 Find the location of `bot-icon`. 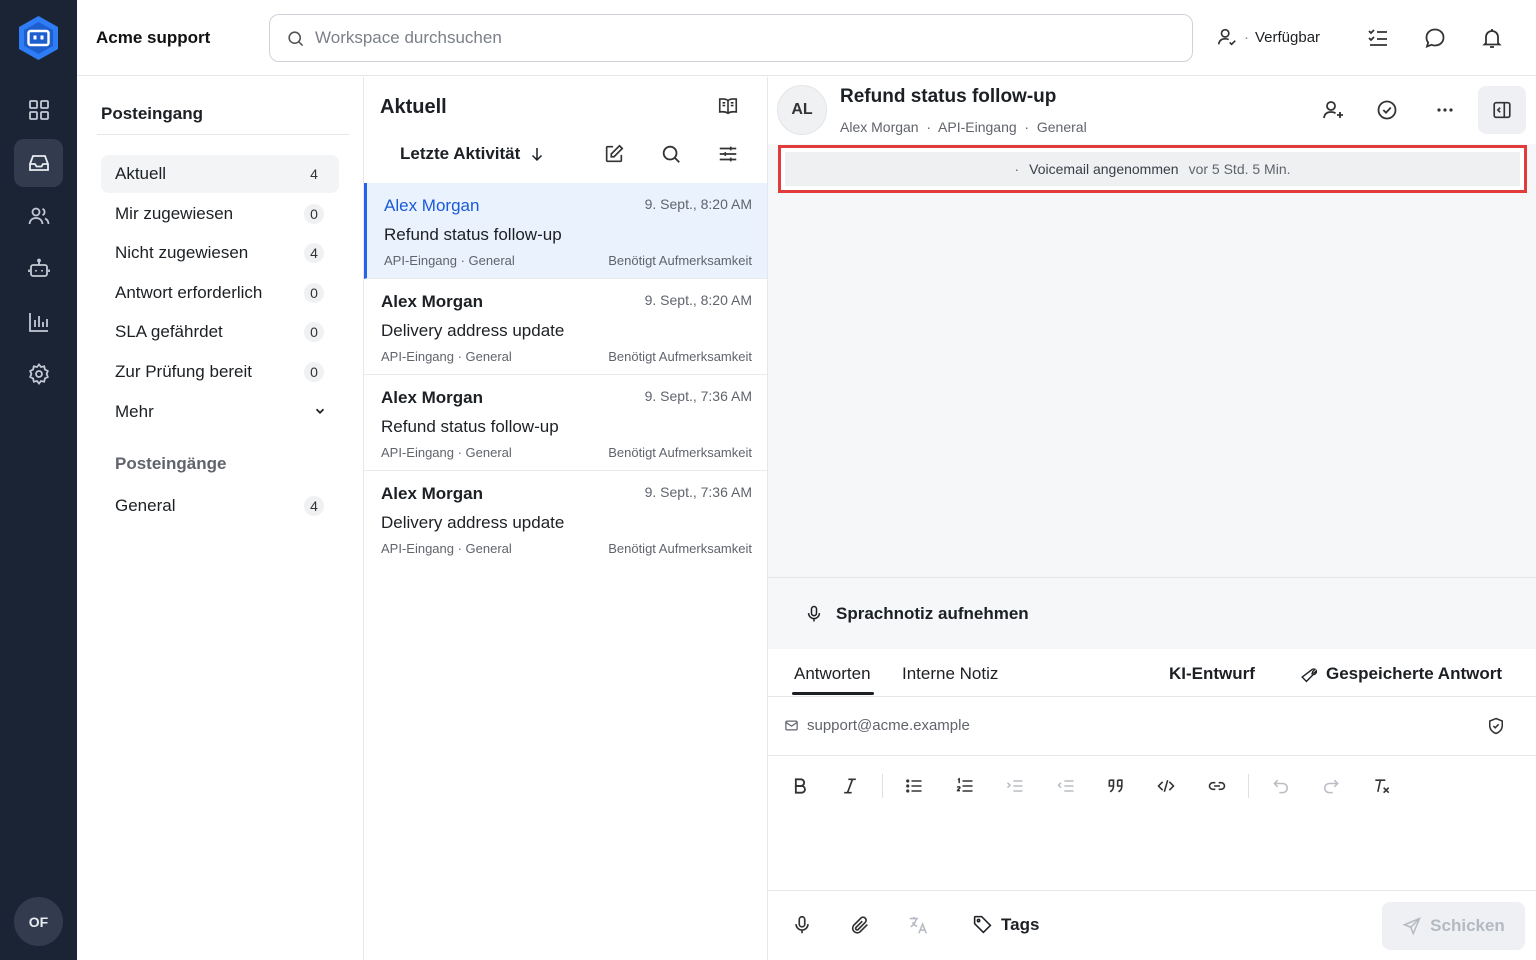

bot-icon is located at coordinates (38, 269).